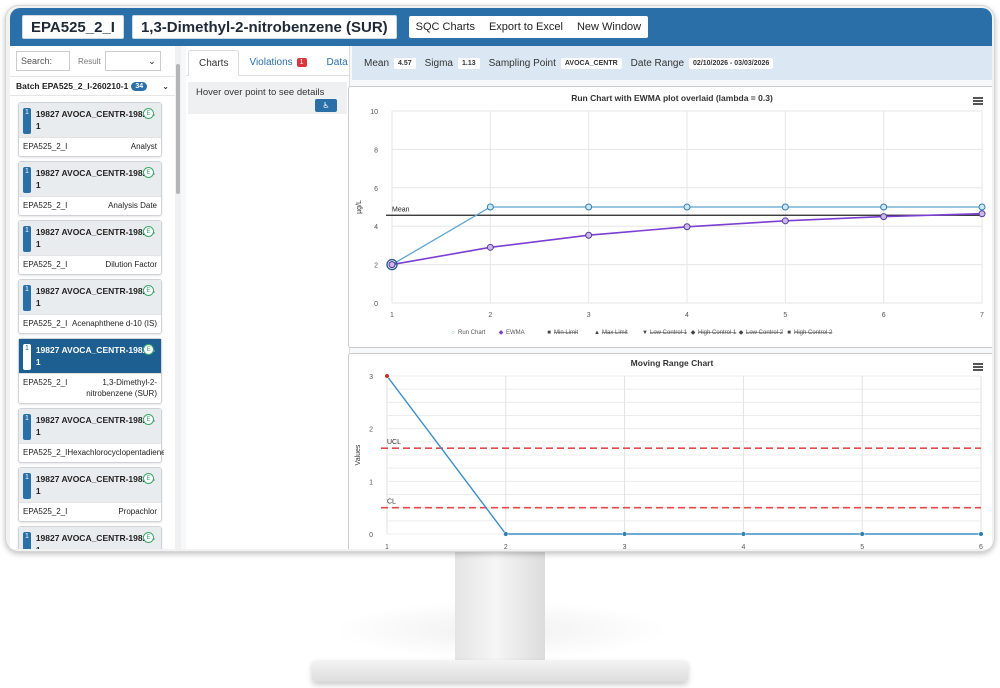 The image size is (1000, 688). I want to click on accessibility-icon: ♿, so click(326, 105).